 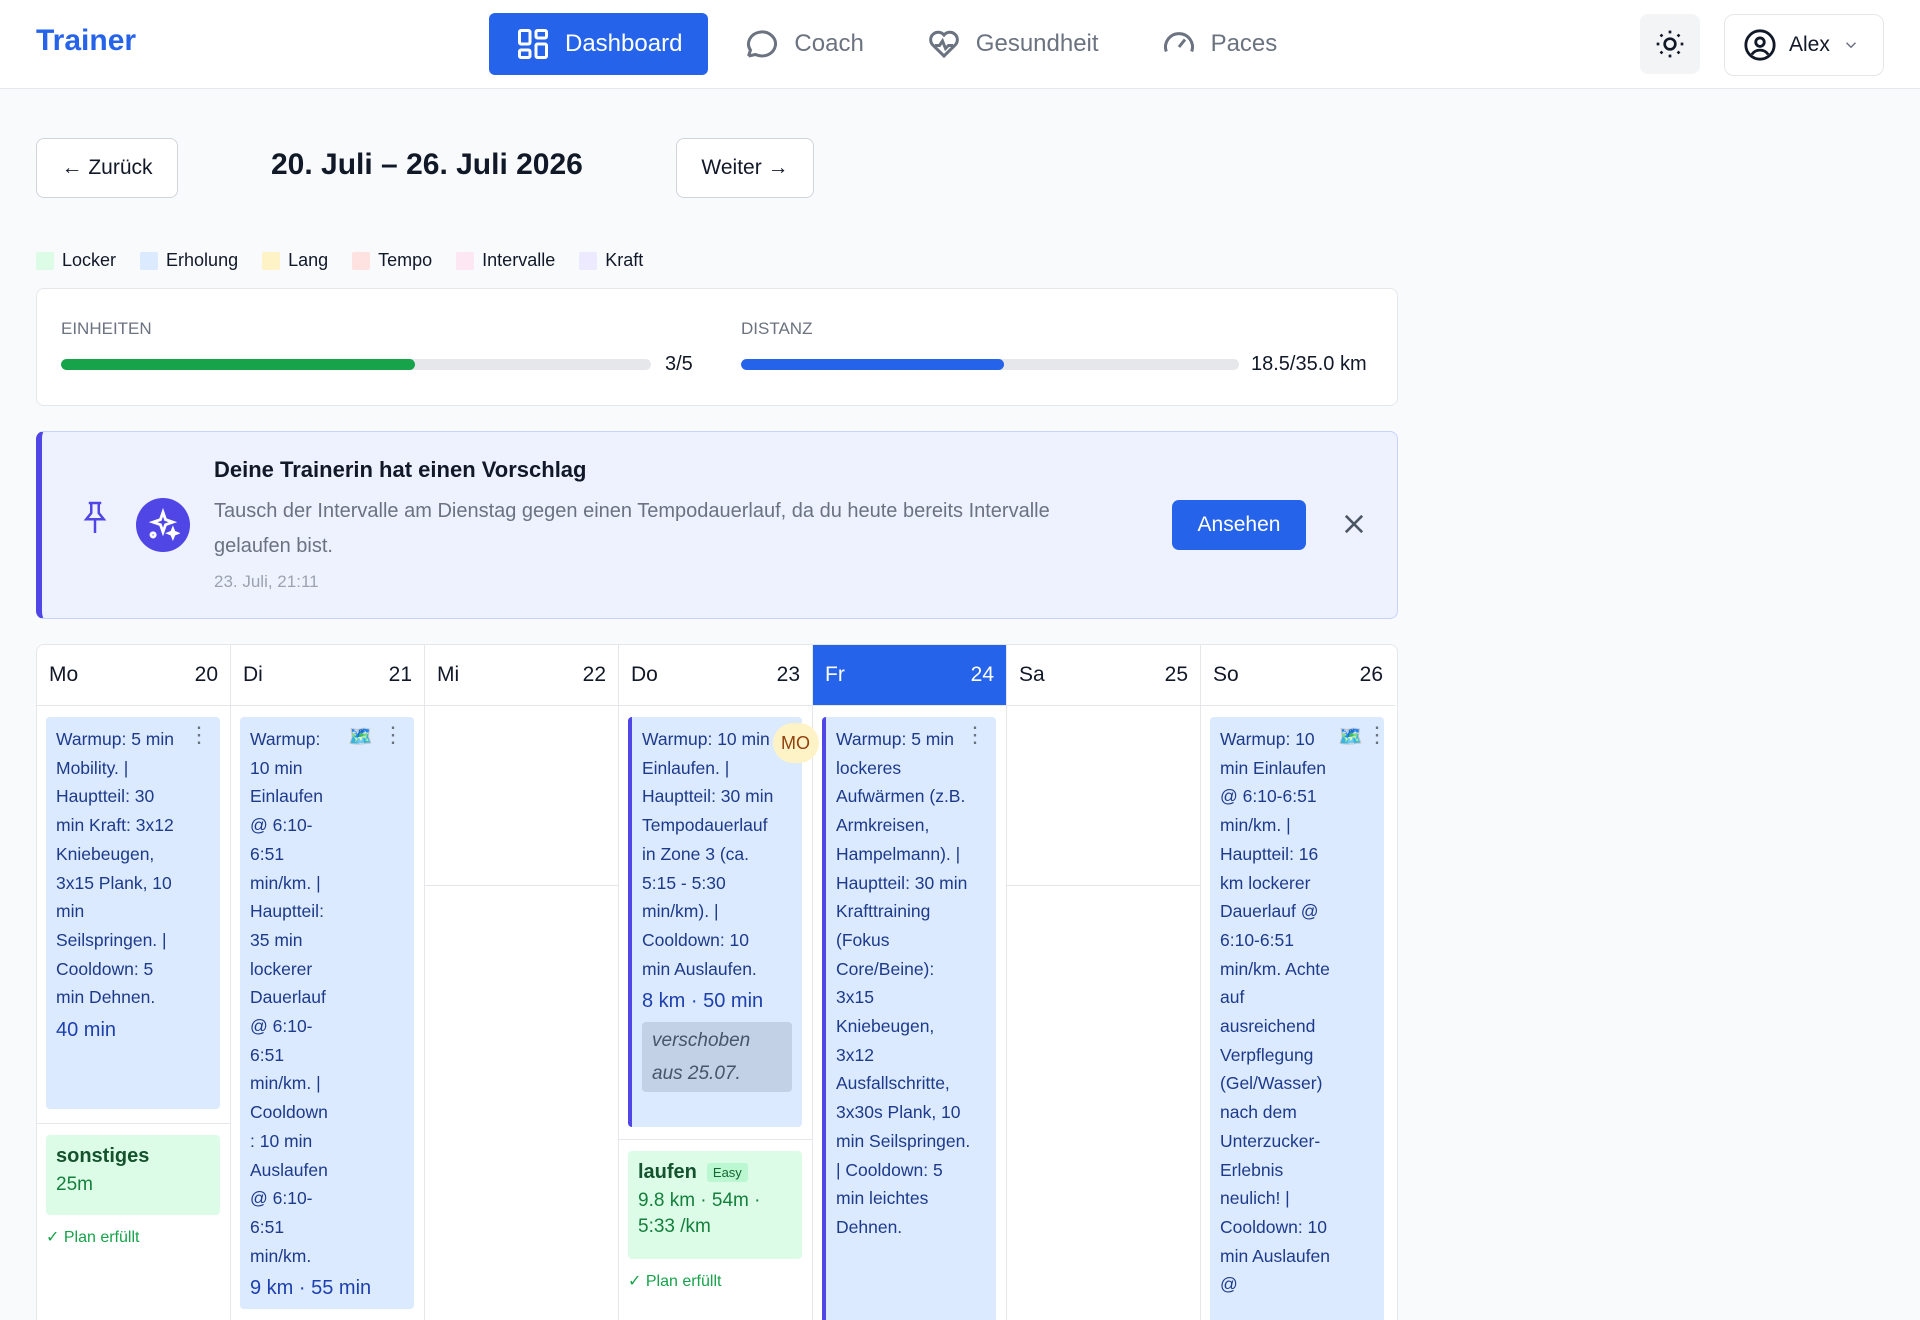 What do you see at coordinates (699, 1213) in the screenshot?
I see `activity-meta: 9.8 km · 54m · 5:33 /km` at bounding box center [699, 1213].